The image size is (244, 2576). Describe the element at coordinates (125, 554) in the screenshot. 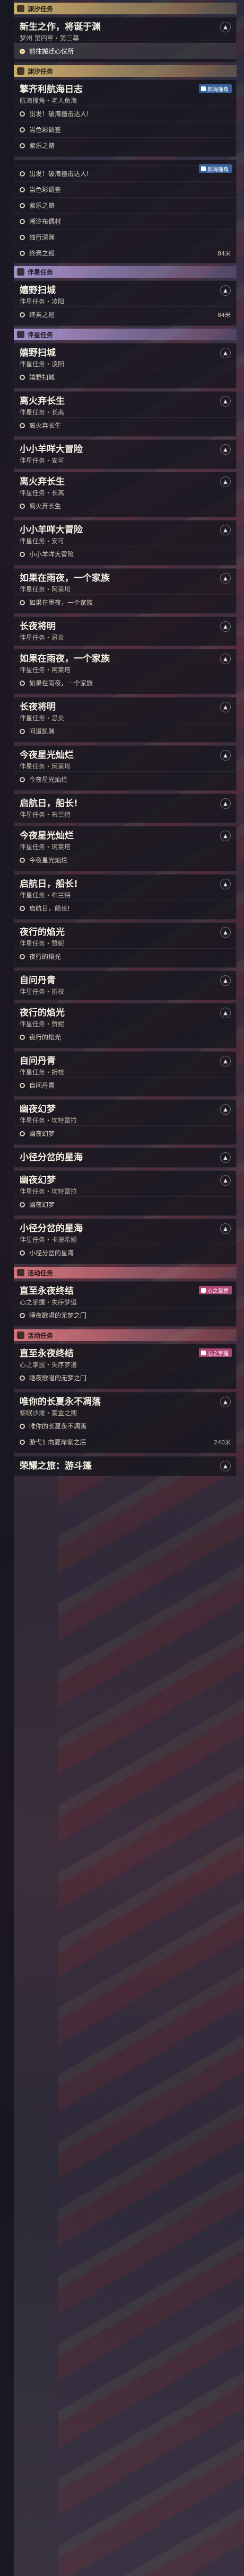

I see `quest-step: 小小羊咩大冒险` at that location.